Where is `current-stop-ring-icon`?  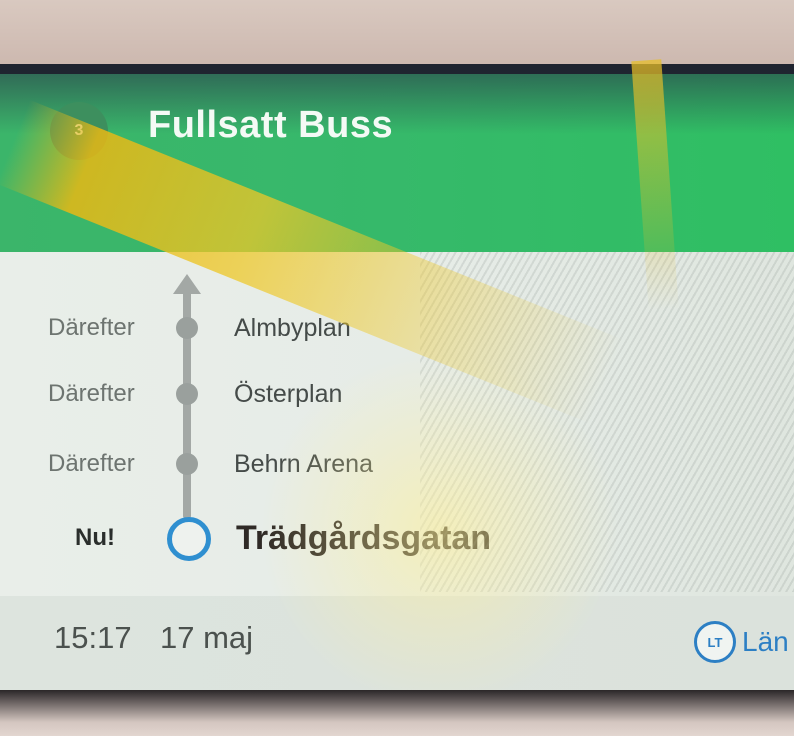 current-stop-ring-icon is located at coordinates (189, 539).